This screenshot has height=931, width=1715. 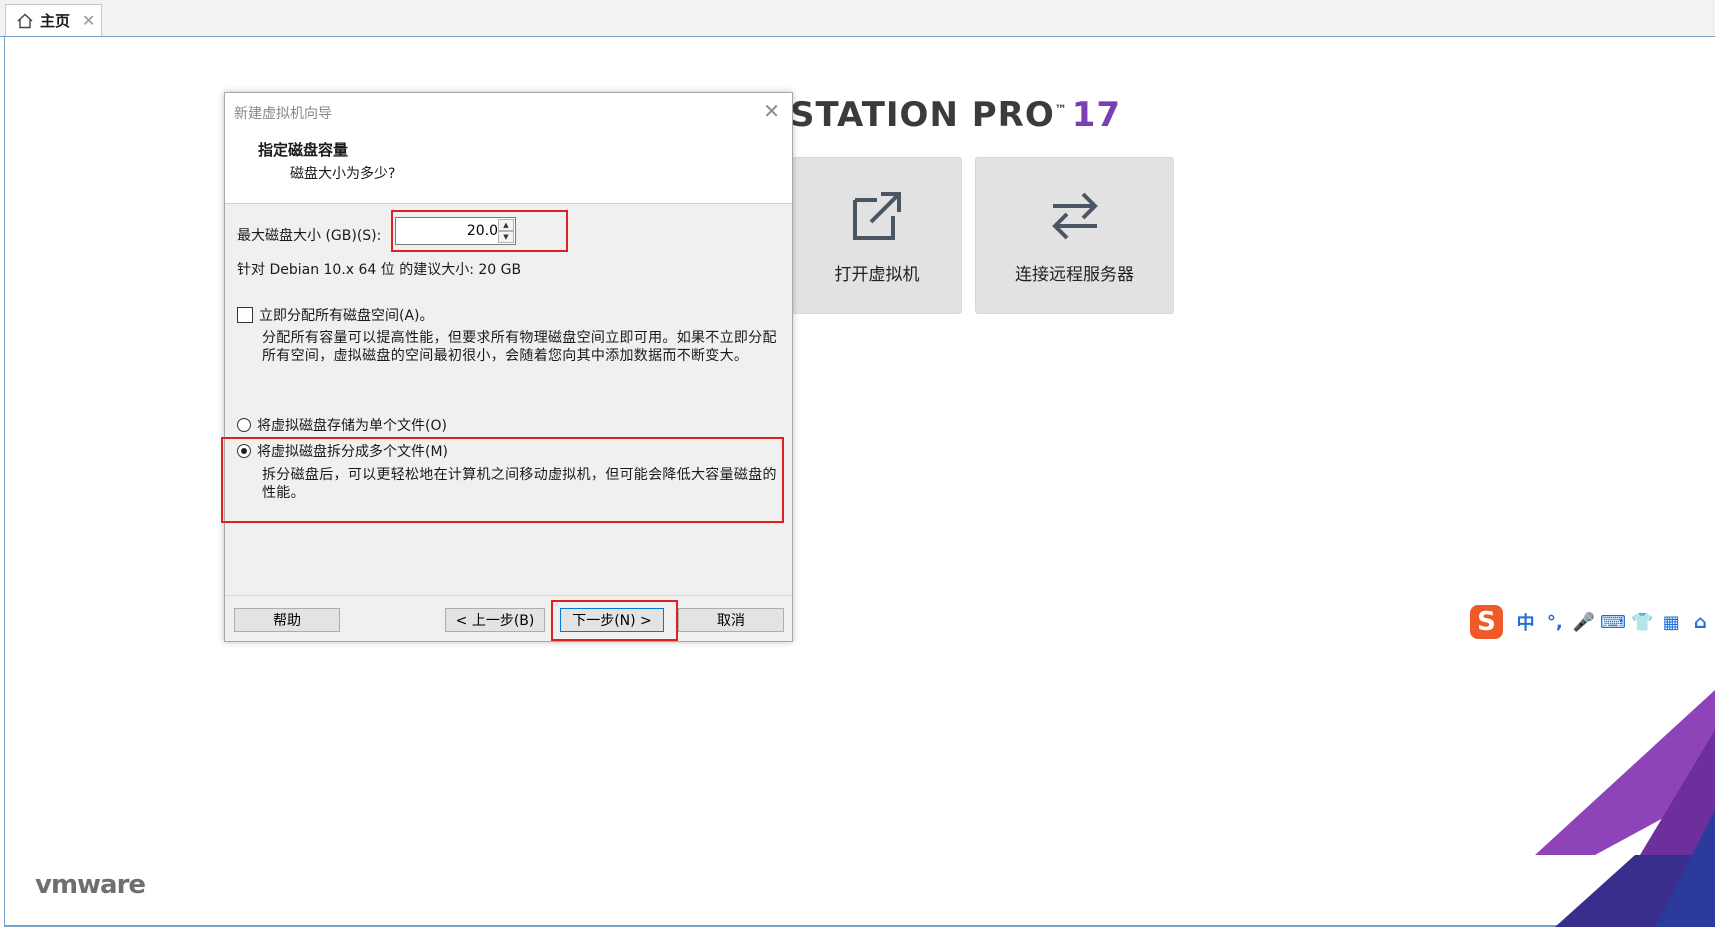 I want to click on recommended-size-text: 针对 Debian 10.x 64 位 的建议大小: 20 GB, so click(x=379, y=270).